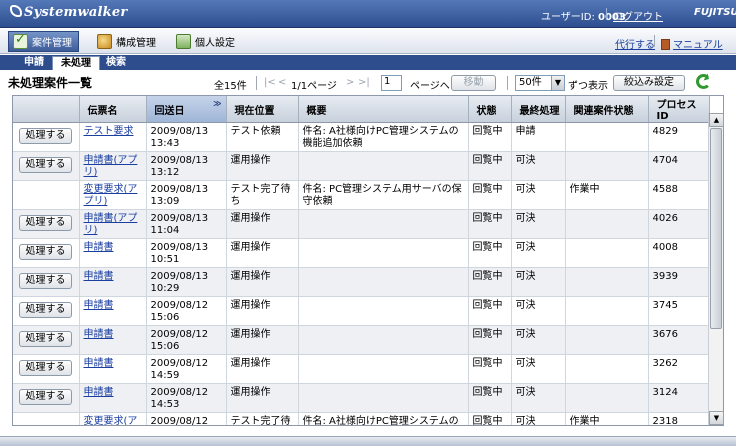 This screenshot has height=446, width=736. I want to click on forward-date-cell: 2009/08/13 13:09, so click(186, 195).